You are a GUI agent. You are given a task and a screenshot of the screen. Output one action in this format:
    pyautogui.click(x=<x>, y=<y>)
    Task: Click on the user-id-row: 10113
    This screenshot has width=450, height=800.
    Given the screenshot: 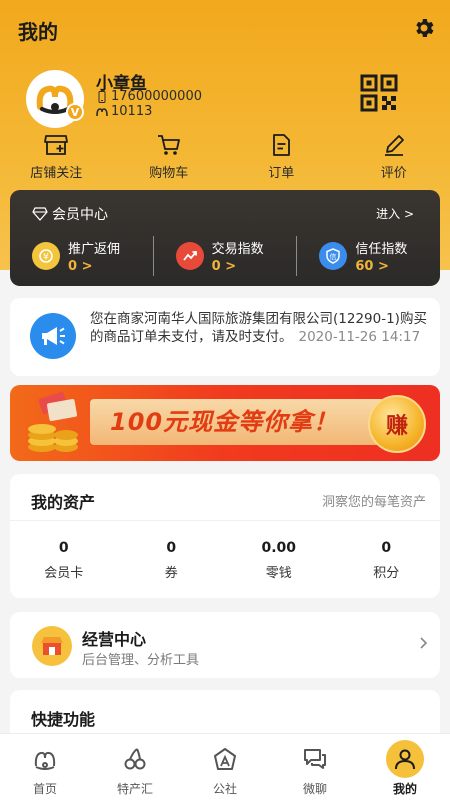 What is the action you would take?
    pyautogui.click(x=124, y=111)
    